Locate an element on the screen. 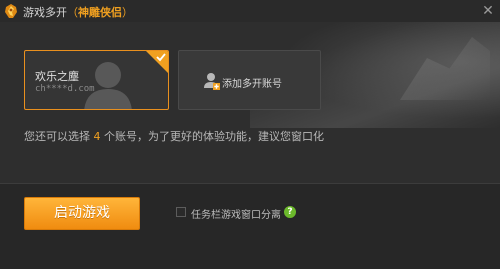  info-suffix: 个账号，为了更好的体验功能，建议您窗口化 is located at coordinates (214, 136).